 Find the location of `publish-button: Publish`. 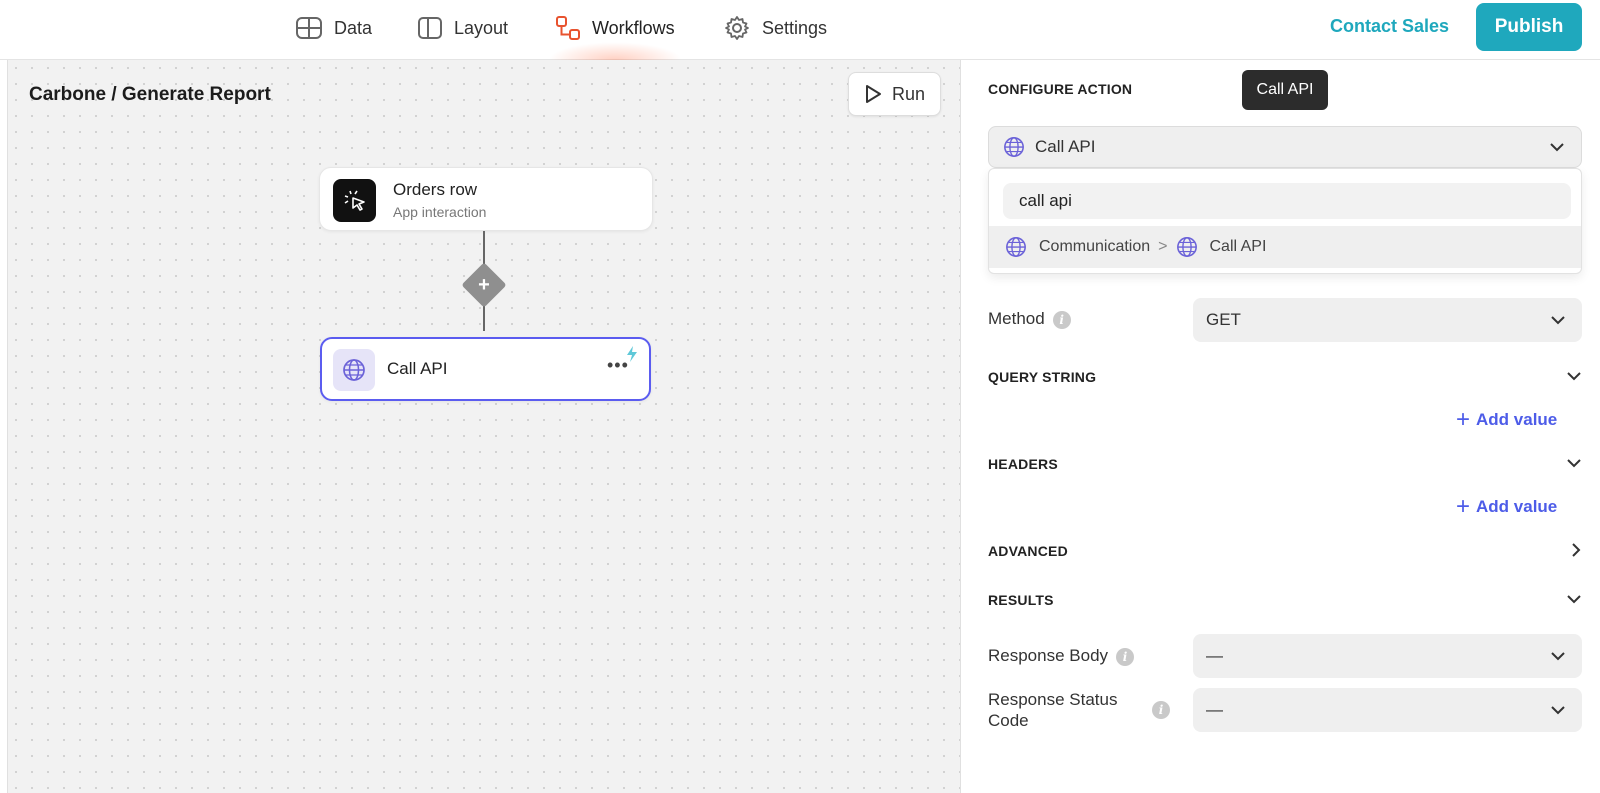

publish-button: Publish is located at coordinates (1529, 27).